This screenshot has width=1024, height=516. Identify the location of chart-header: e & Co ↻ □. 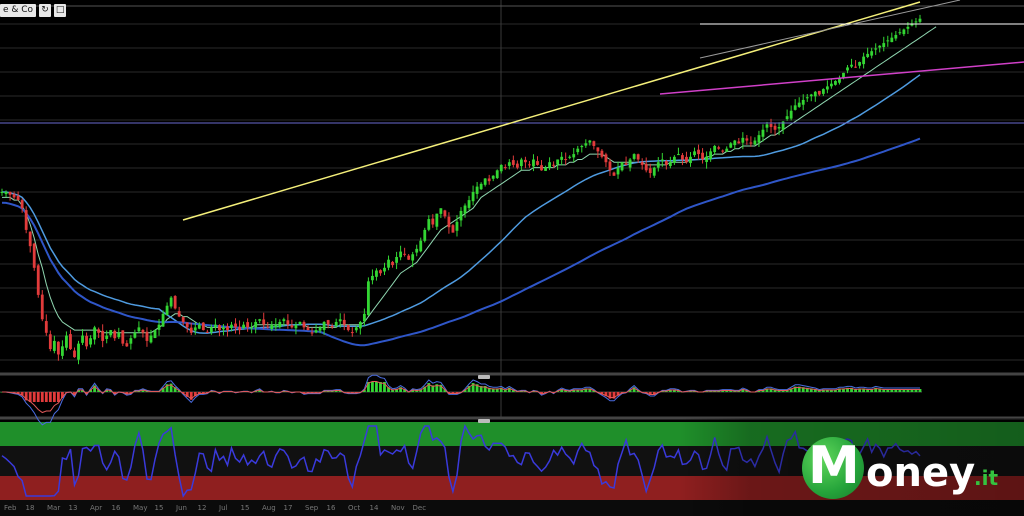
(33, 10).